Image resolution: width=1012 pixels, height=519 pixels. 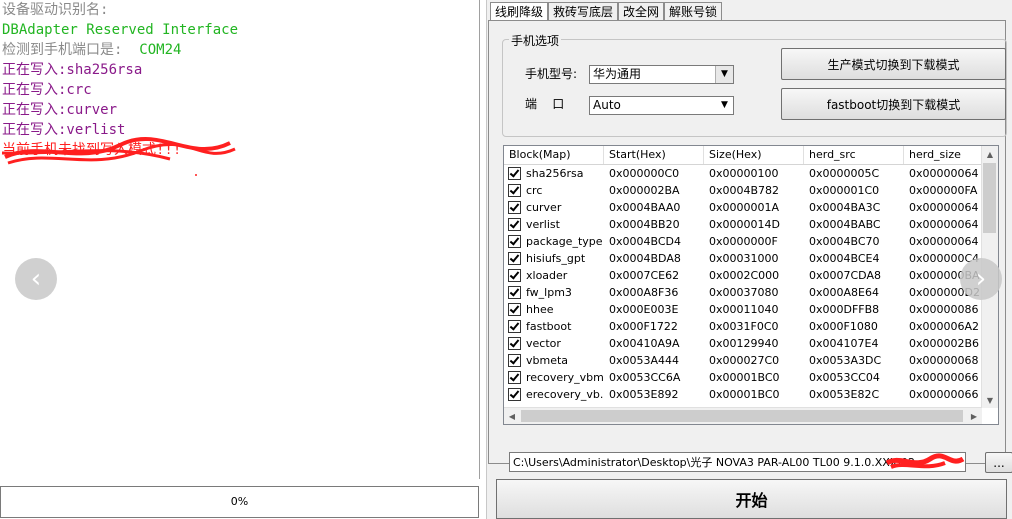 I want to click on port-select: Auto ▼, so click(x=661, y=105).